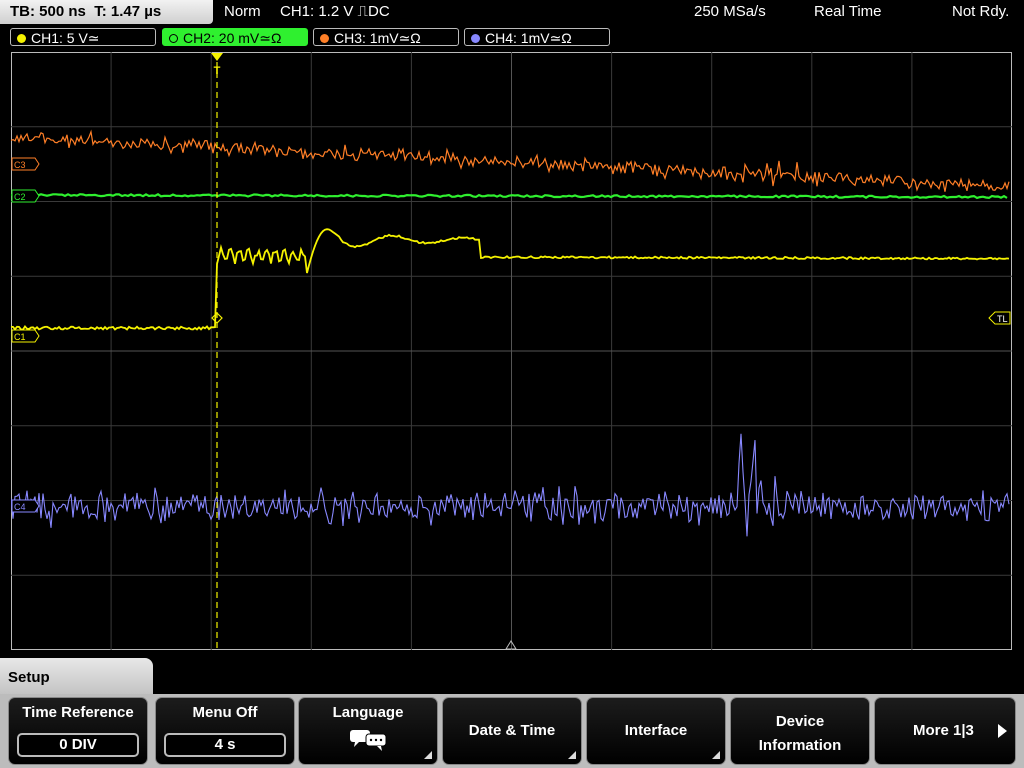  I want to click on interface-label: Interface, so click(656, 730).